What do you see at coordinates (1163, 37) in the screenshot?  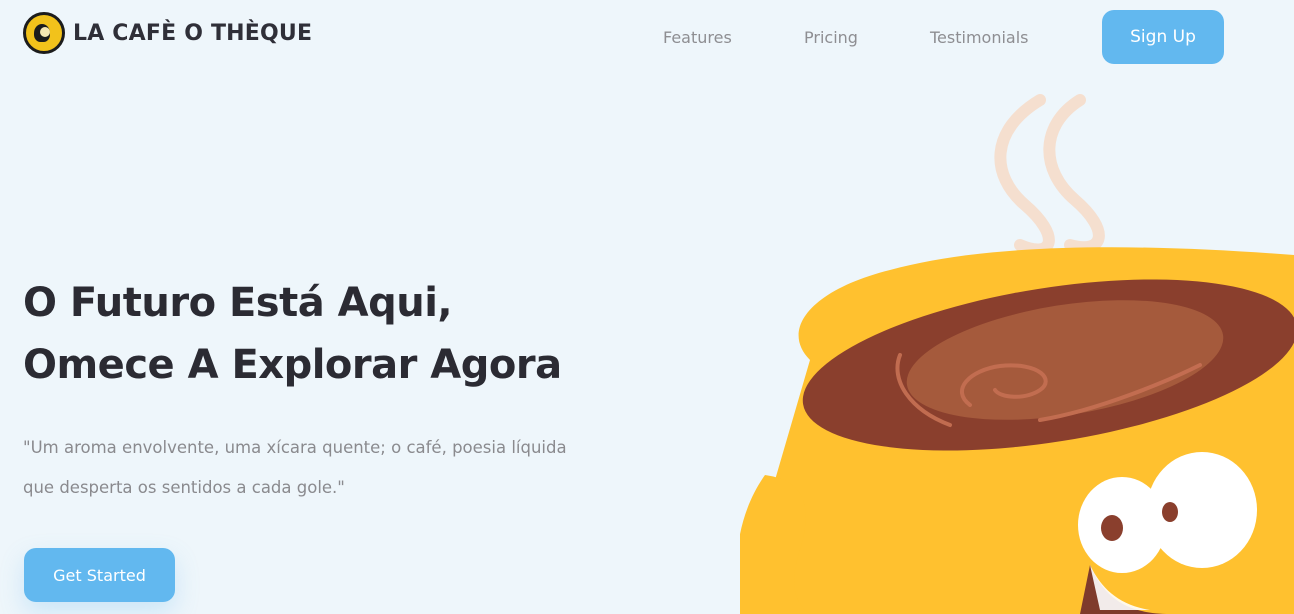 I see `sign-up-button: Sign Up` at bounding box center [1163, 37].